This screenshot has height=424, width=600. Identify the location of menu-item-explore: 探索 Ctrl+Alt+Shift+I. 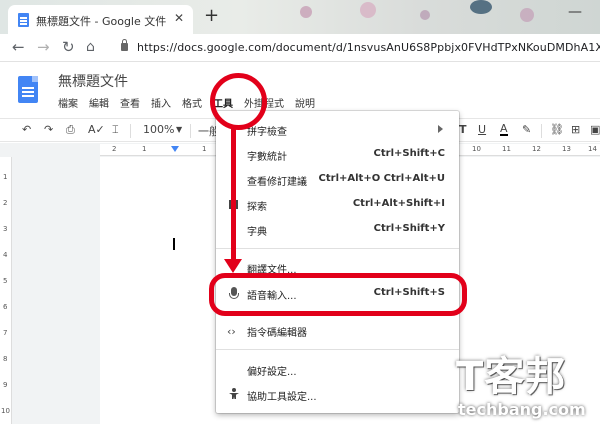
(337, 205).